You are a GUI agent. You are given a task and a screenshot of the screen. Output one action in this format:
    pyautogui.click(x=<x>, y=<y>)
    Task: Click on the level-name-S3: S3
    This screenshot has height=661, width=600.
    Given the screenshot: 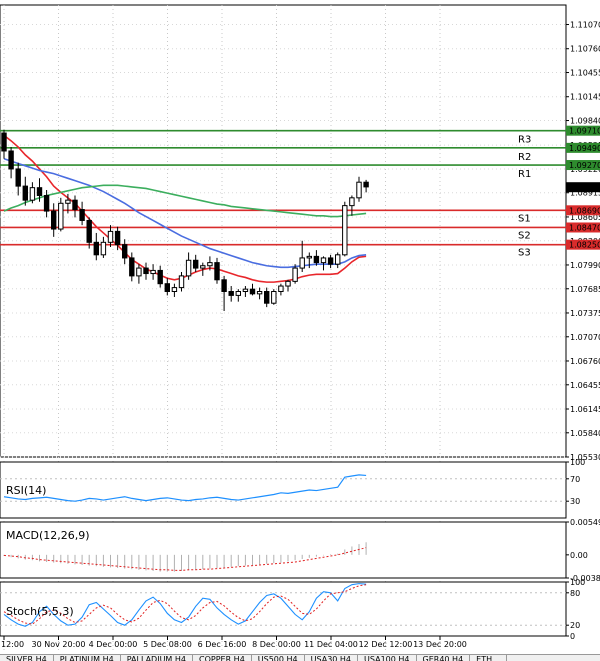 What is the action you would take?
    pyautogui.click(x=524, y=253)
    